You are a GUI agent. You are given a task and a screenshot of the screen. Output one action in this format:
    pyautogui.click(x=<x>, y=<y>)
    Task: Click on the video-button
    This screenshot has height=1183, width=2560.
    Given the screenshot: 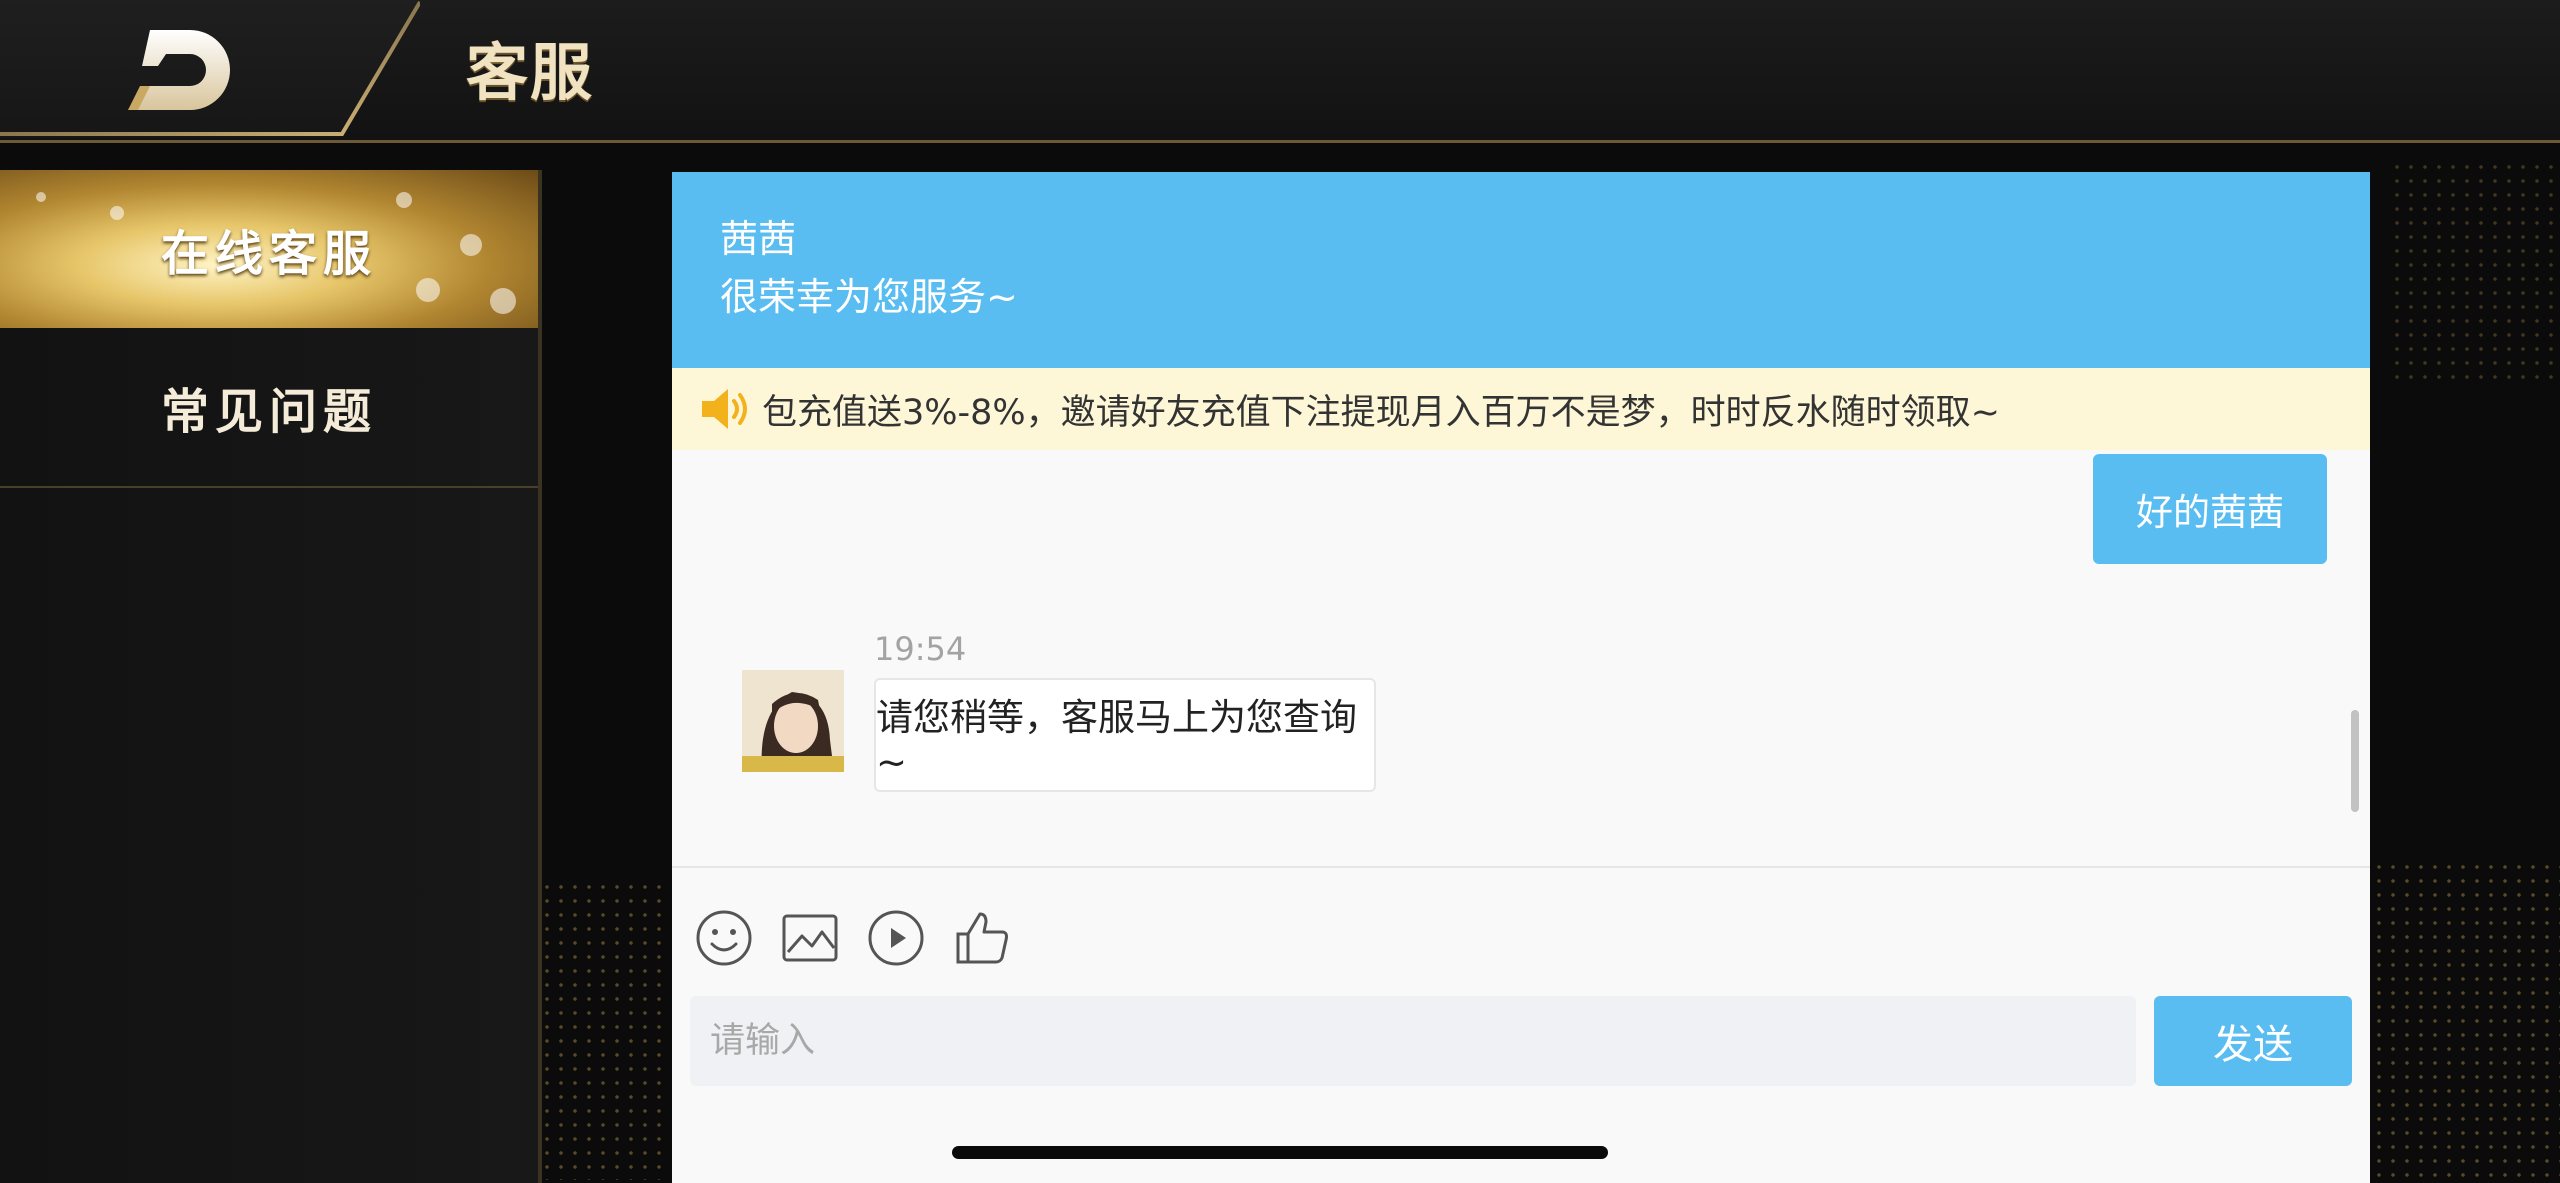 What is the action you would take?
    pyautogui.click(x=896, y=938)
    